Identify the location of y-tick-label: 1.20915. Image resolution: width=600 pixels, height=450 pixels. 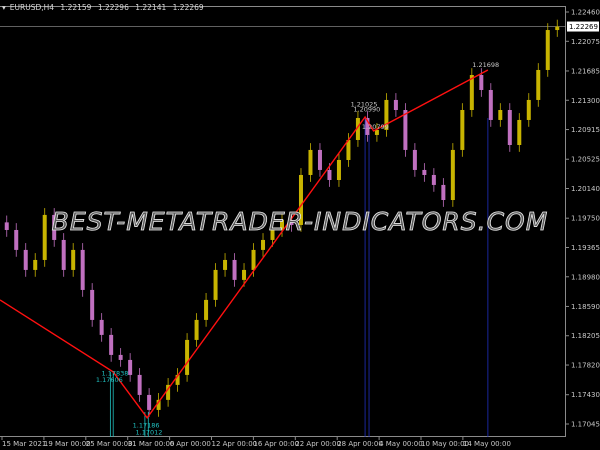
(585, 130).